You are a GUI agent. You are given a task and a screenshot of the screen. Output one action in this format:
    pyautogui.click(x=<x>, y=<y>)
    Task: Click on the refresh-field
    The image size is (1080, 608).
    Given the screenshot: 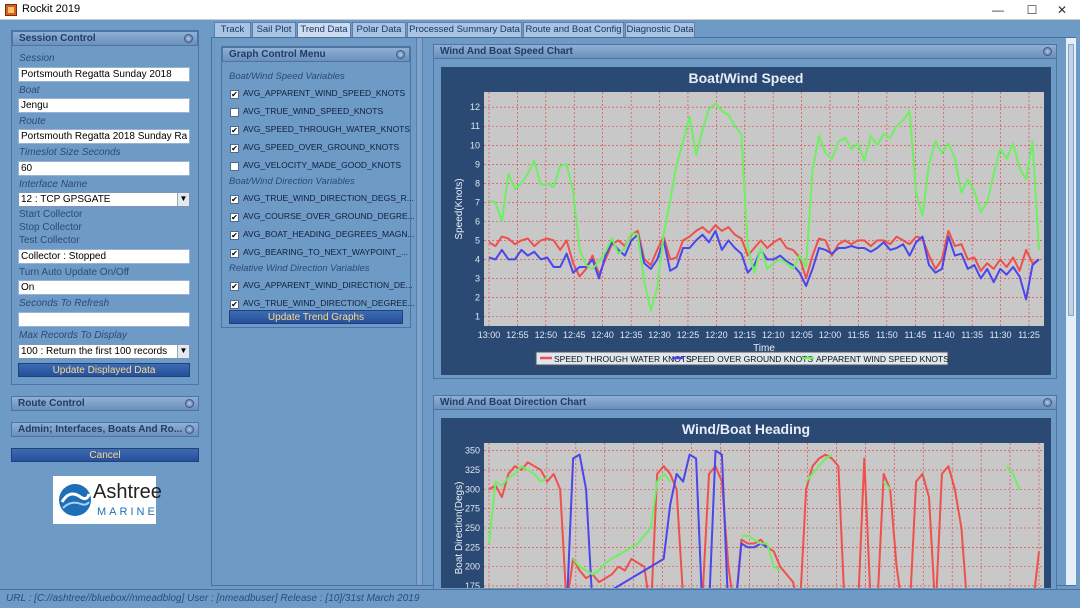 What is the action you would take?
    pyautogui.click(x=104, y=319)
    